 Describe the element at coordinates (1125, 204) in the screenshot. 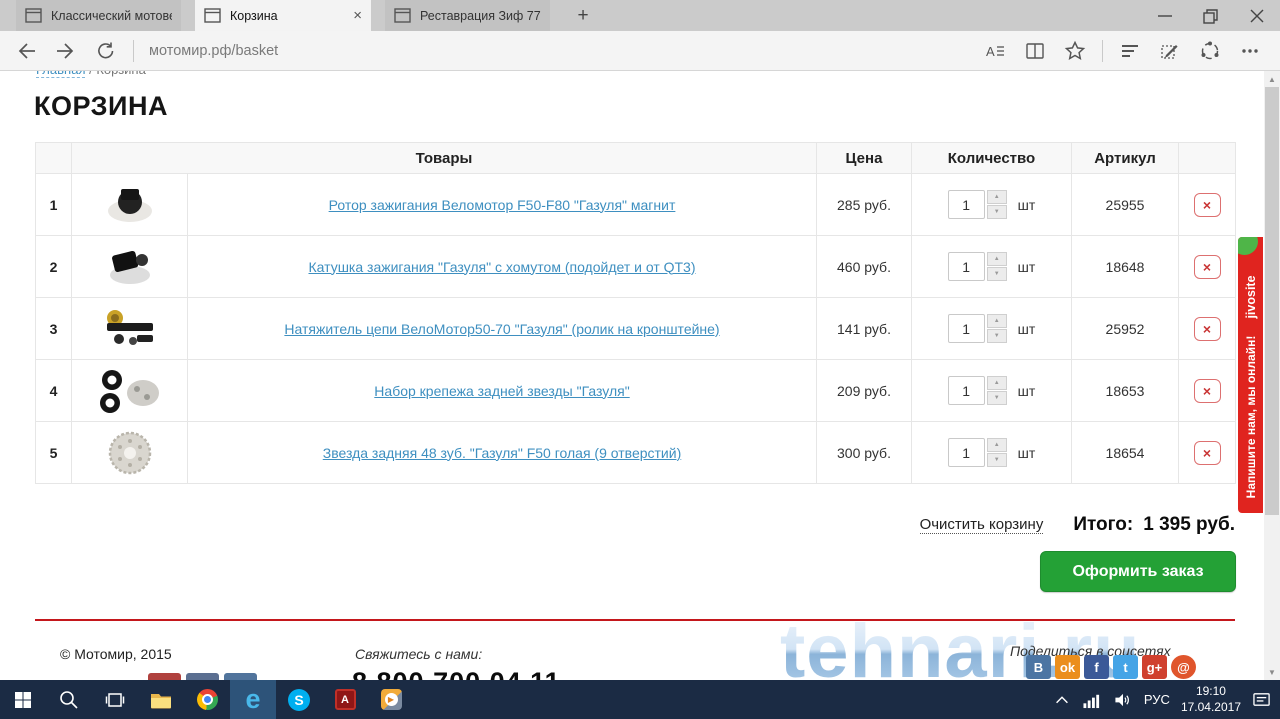

I see `product-sku: 25955` at that location.